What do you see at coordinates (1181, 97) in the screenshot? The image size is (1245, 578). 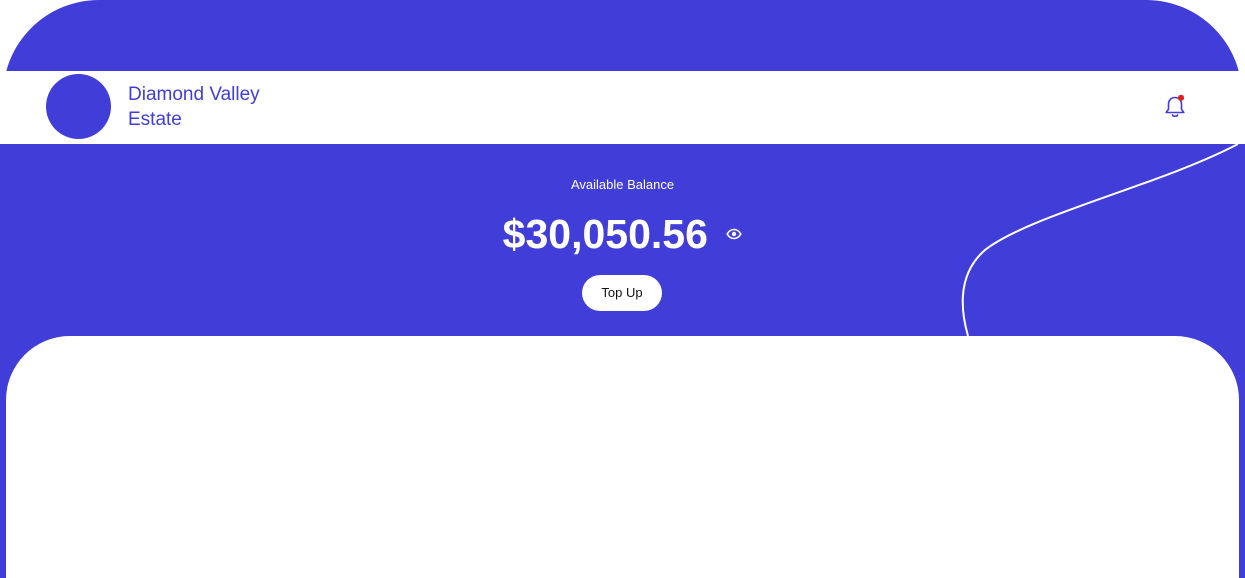 I see `notification-dot-icon` at bounding box center [1181, 97].